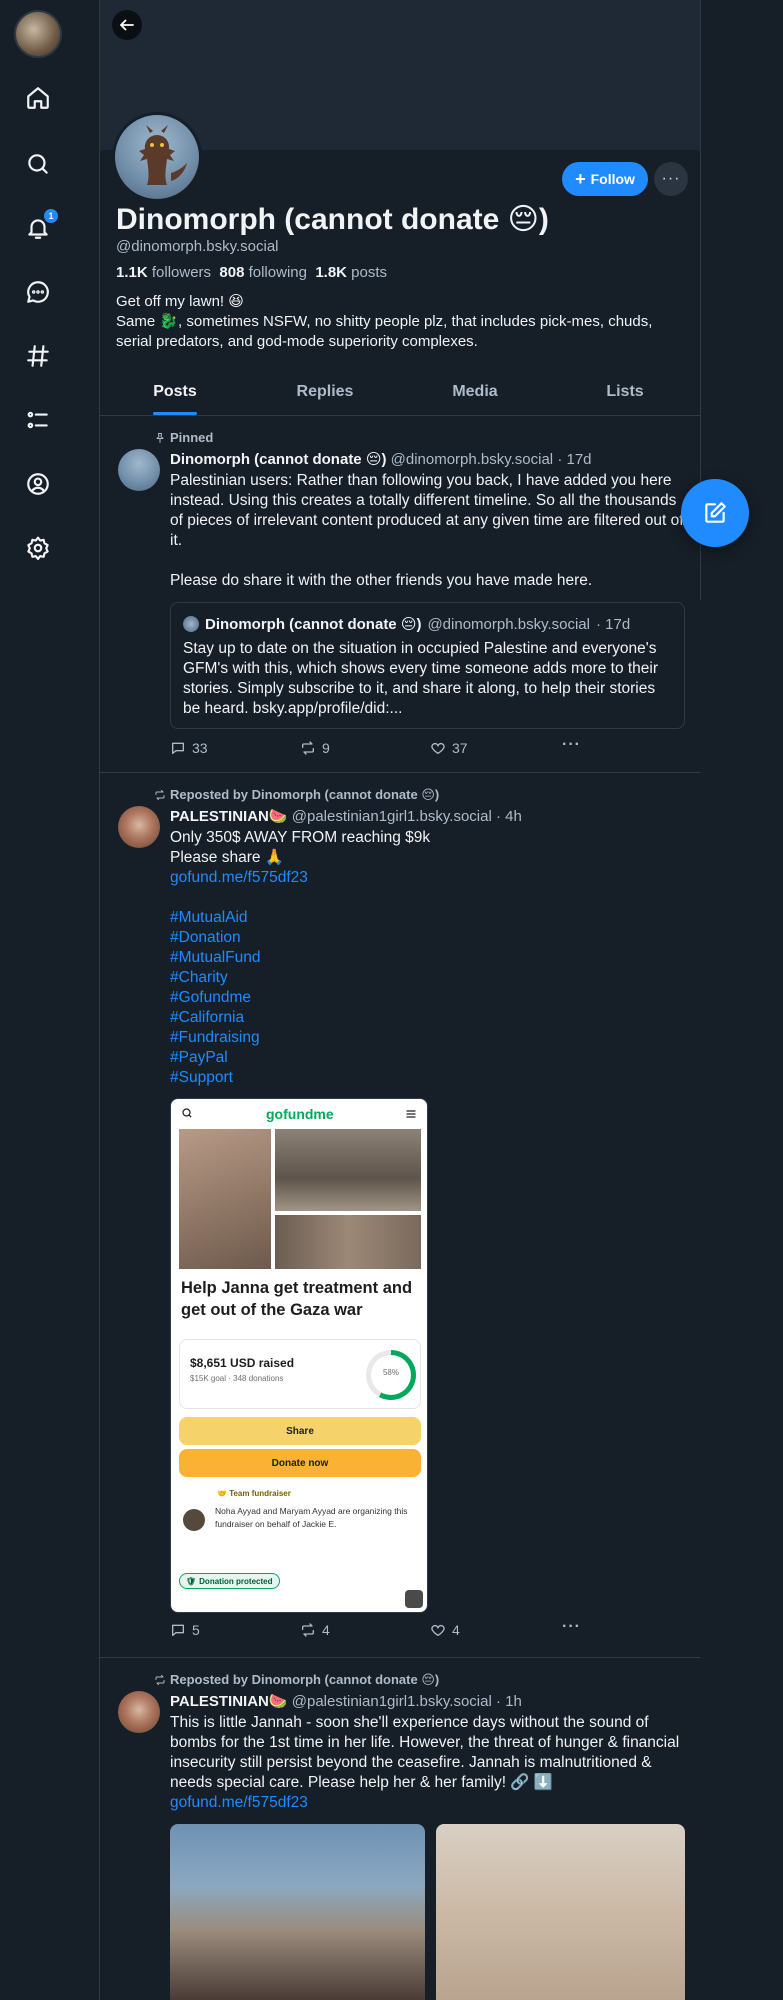 Image resolution: width=783 pixels, height=2000 pixels. I want to click on more-options-button: ···, so click(671, 179).